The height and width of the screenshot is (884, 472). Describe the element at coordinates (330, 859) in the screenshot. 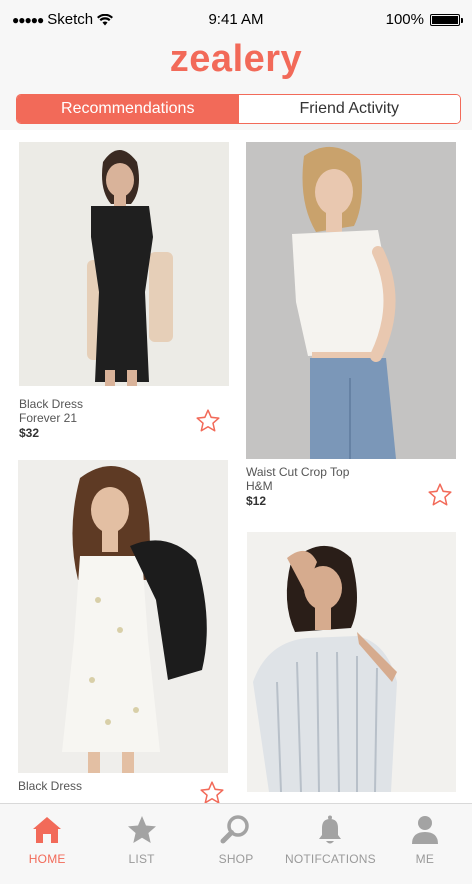

I see `tab-label: NOTIFCATIONS` at that location.